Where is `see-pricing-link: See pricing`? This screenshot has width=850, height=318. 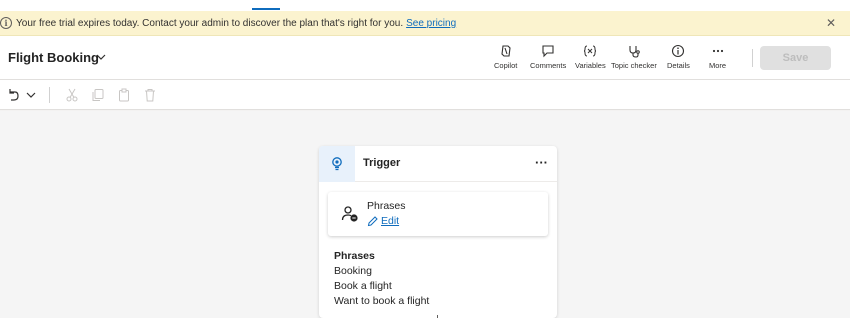 see-pricing-link: See pricing is located at coordinates (431, 23).